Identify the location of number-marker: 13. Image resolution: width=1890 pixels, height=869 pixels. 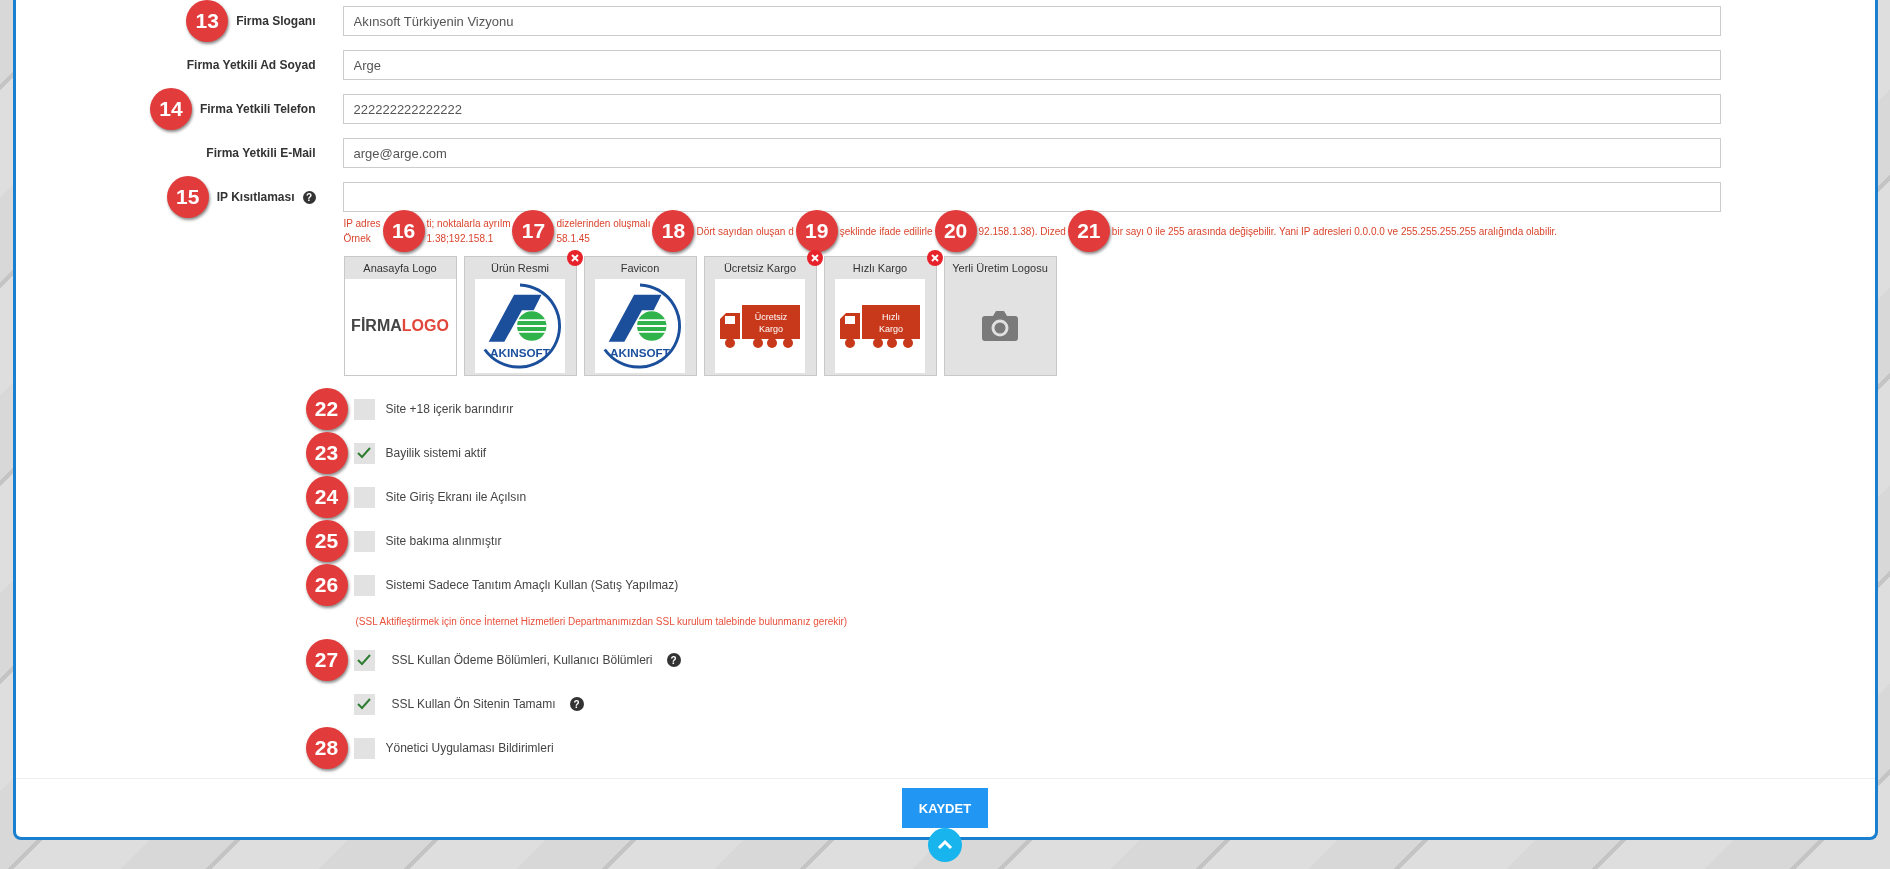
(207, 21).